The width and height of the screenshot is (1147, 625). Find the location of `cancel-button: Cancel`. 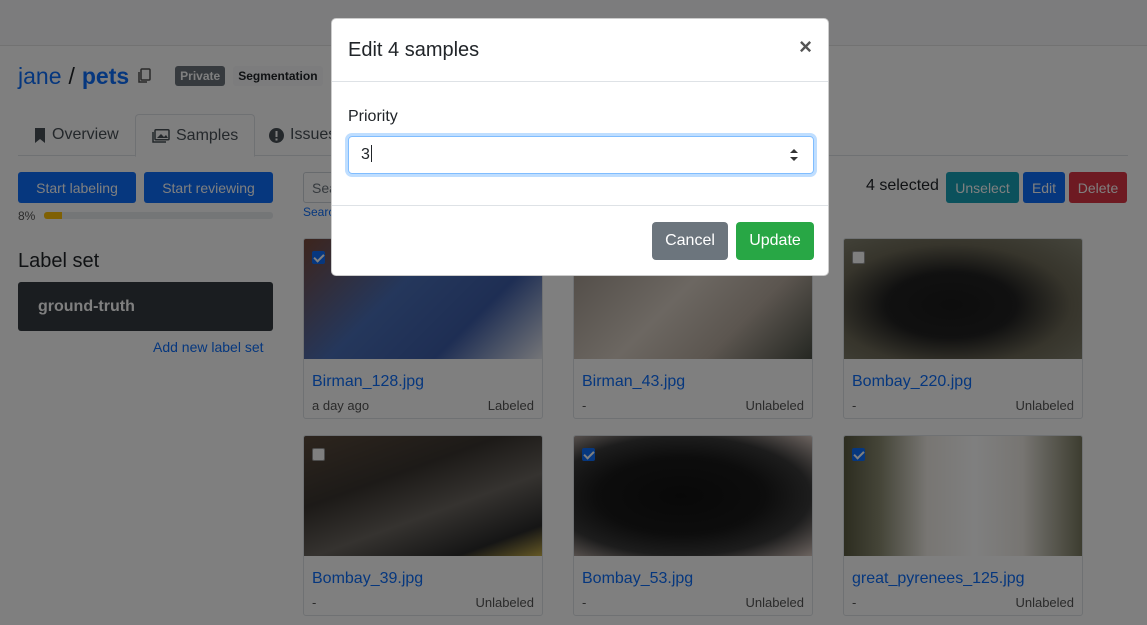

cancel-button: Cancel is located at coordinates (690, 241).